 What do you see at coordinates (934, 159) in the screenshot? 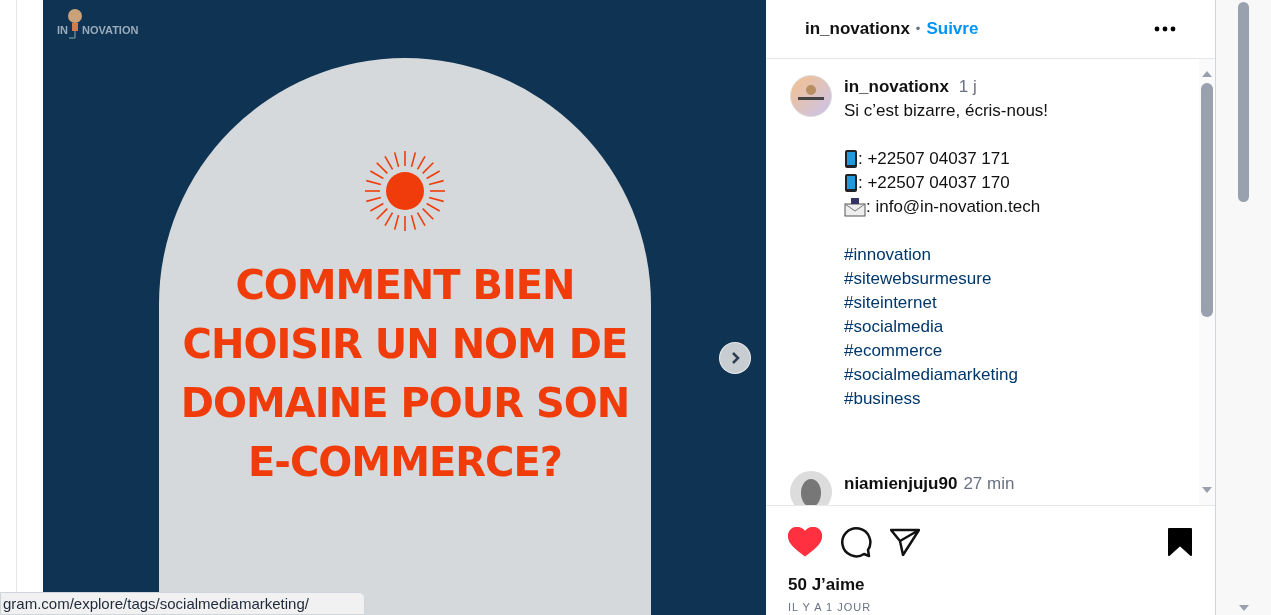
I see `contact-text: : +22507 04037 171` at bounding box center [934, 159].